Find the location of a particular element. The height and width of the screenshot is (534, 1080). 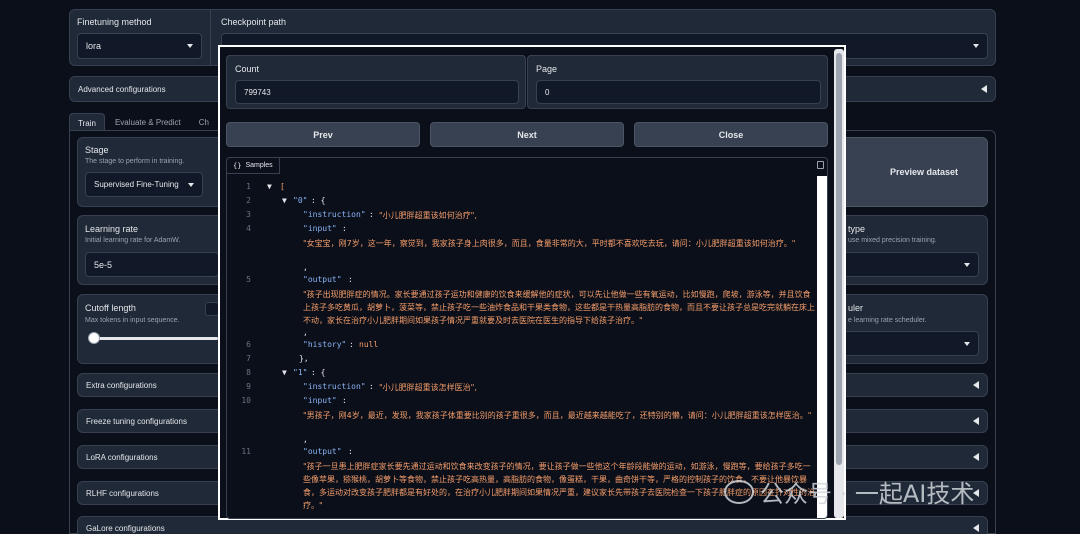

preview-dataset-label: Preview dataset is located at coordinates (924, 172).